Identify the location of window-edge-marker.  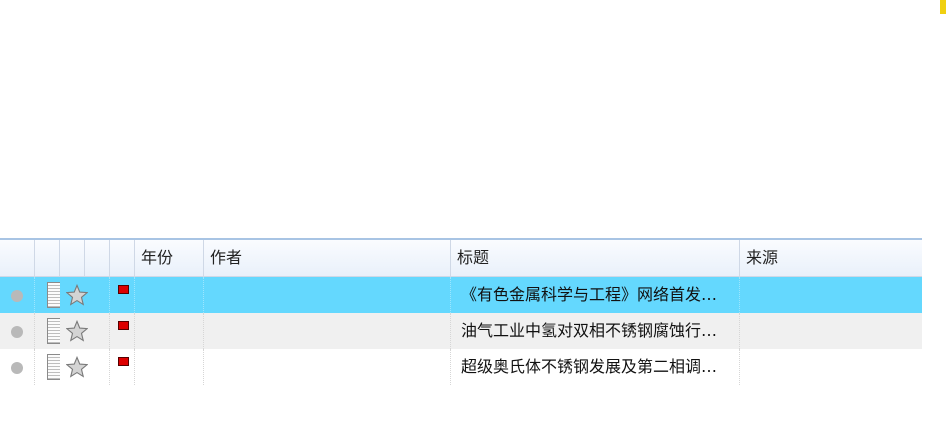
(943, 7).